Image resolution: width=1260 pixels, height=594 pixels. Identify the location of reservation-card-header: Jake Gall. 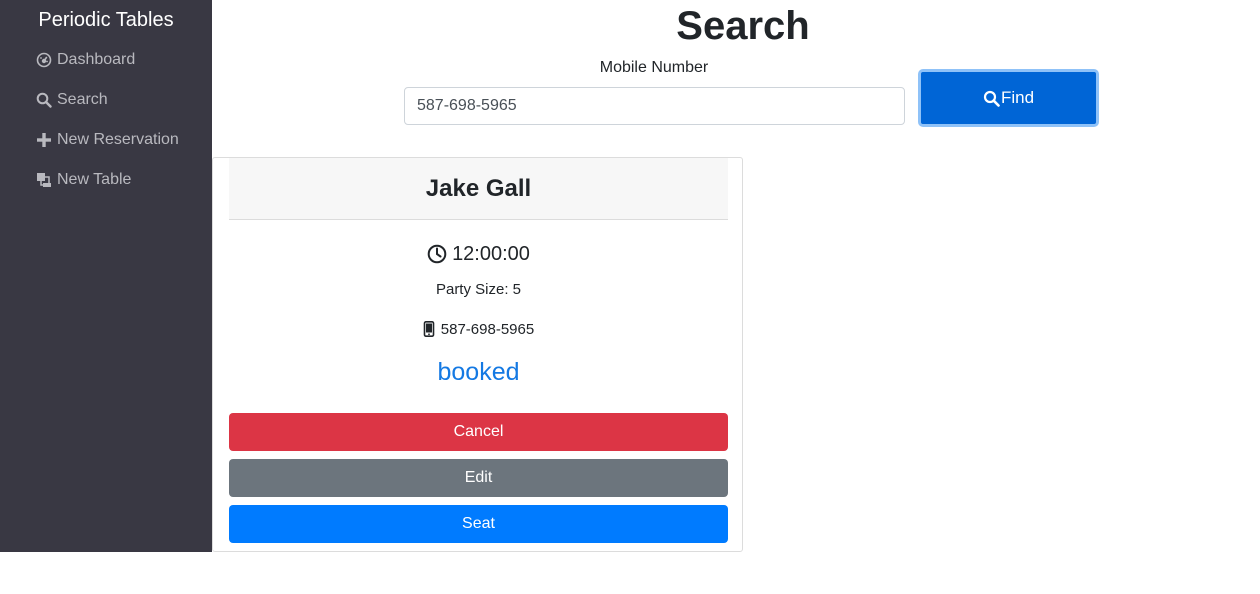
(478, 189).